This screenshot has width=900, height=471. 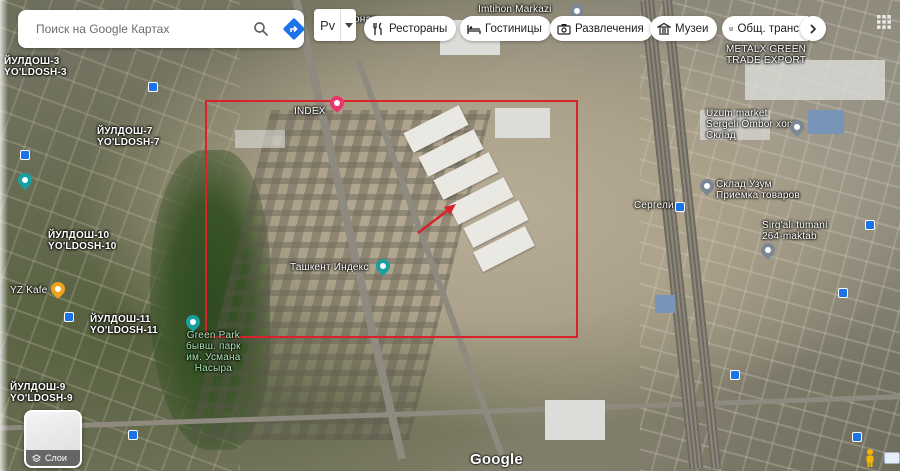 What do you see at coordinates (56, 458) in the screenshot?
I see `layers-label: Слои` at bounding box center [56, 458].